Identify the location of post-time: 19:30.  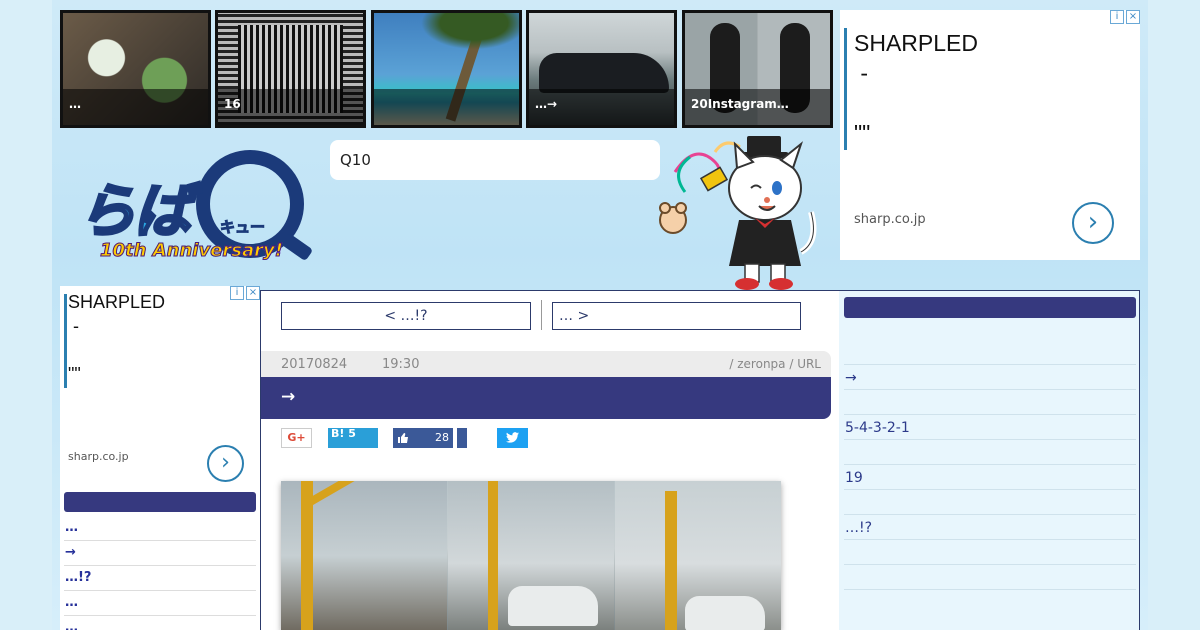
(401, 364).